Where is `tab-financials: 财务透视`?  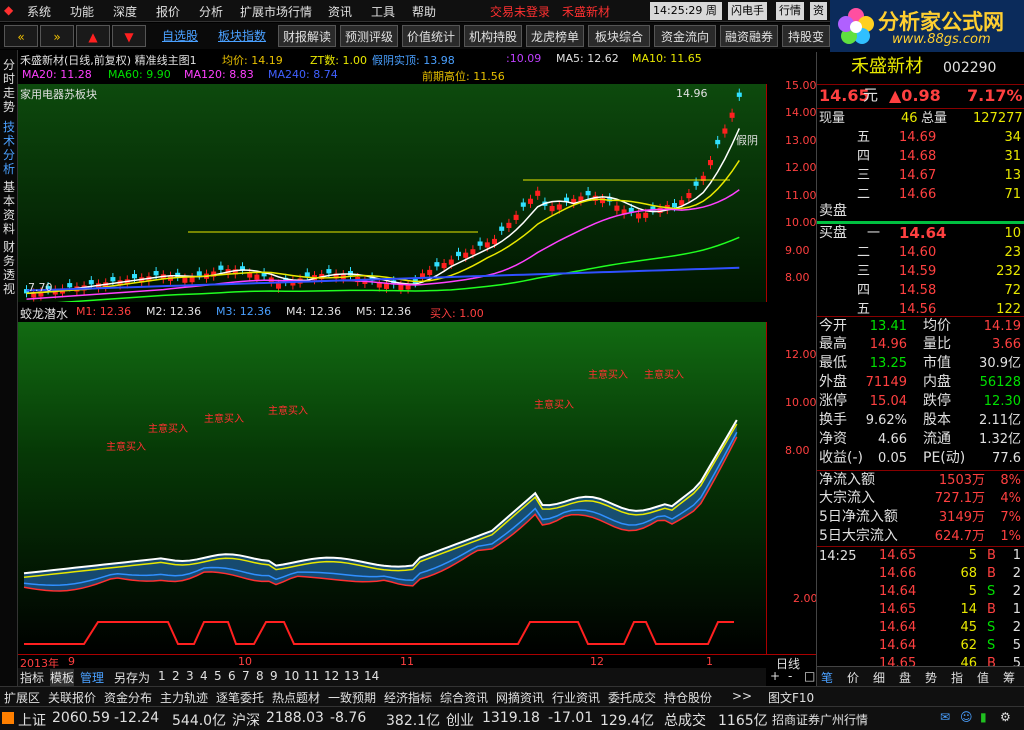
tab-financials: 财务透视 is located at coordinates (9, 268).